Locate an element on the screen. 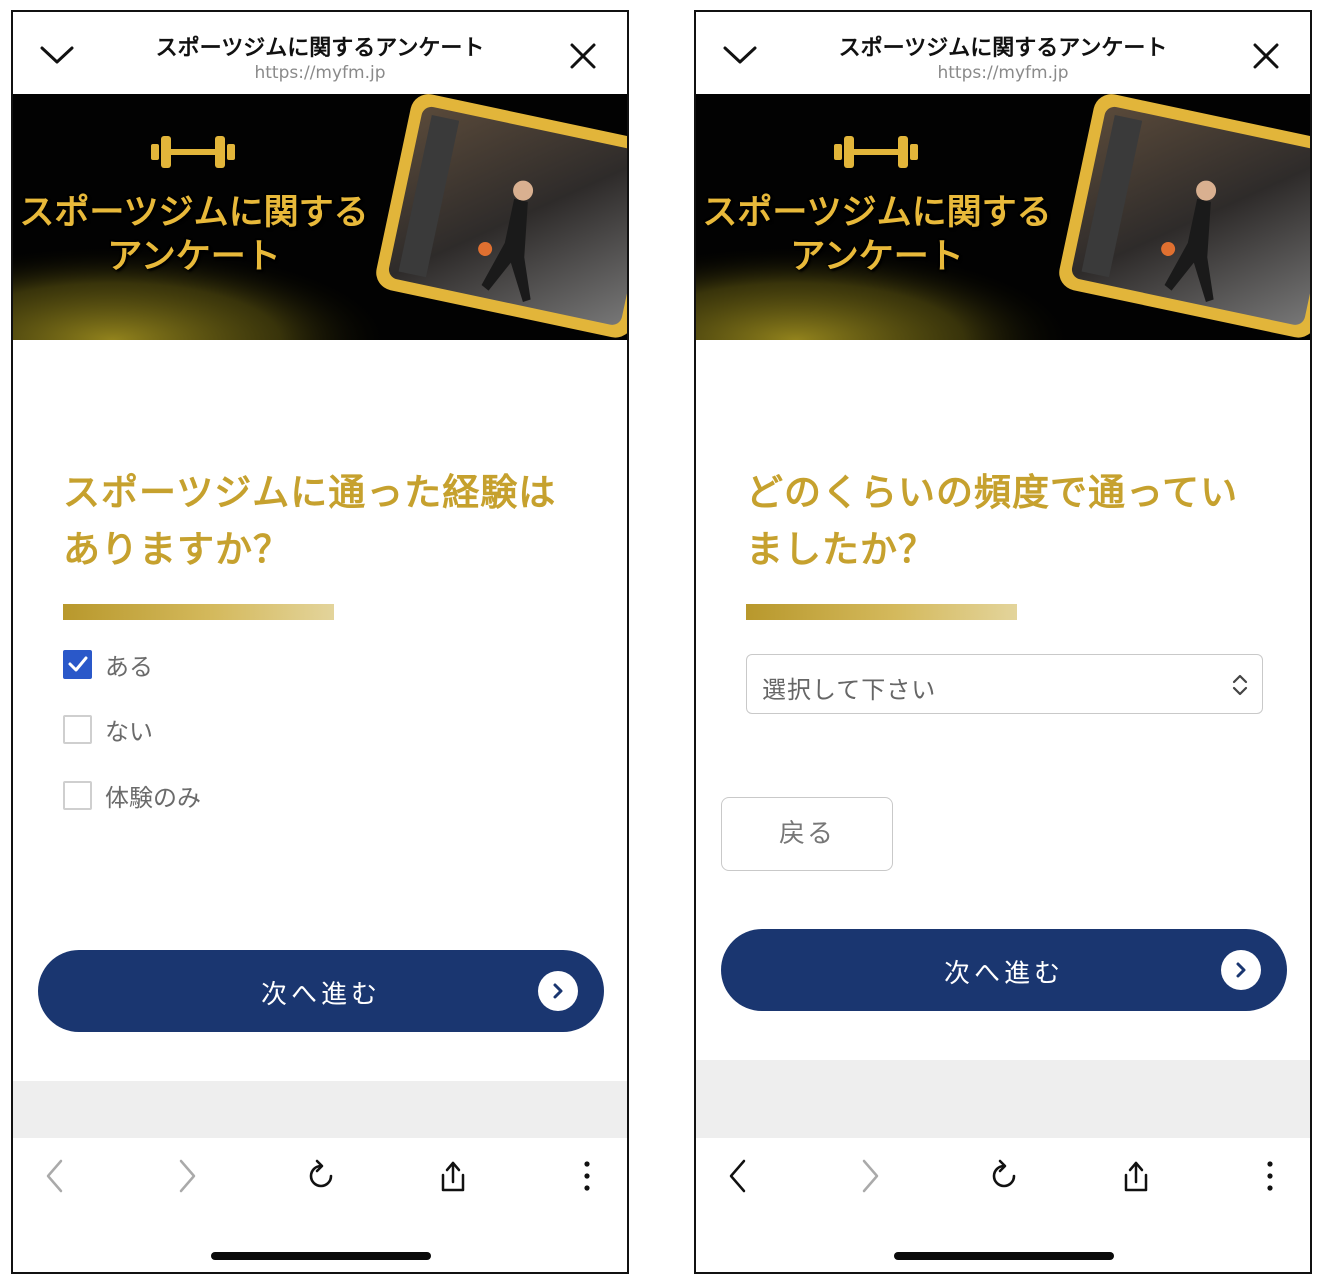 This screenshot has height=1286, width=1324. question-text: スポーツジムに通った経験は ありますか？ is located at coordinates (330, 521).